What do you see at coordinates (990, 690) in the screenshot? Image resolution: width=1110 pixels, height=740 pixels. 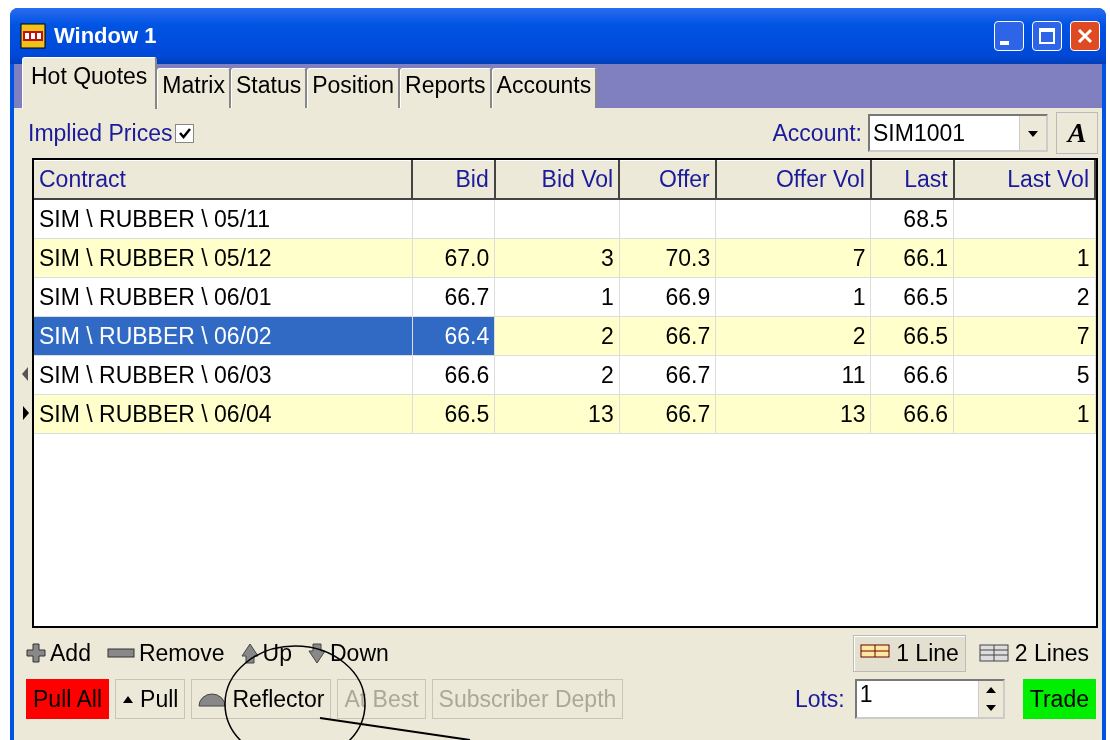 I see `spin-up-icon` at bounding box center [990, 690].